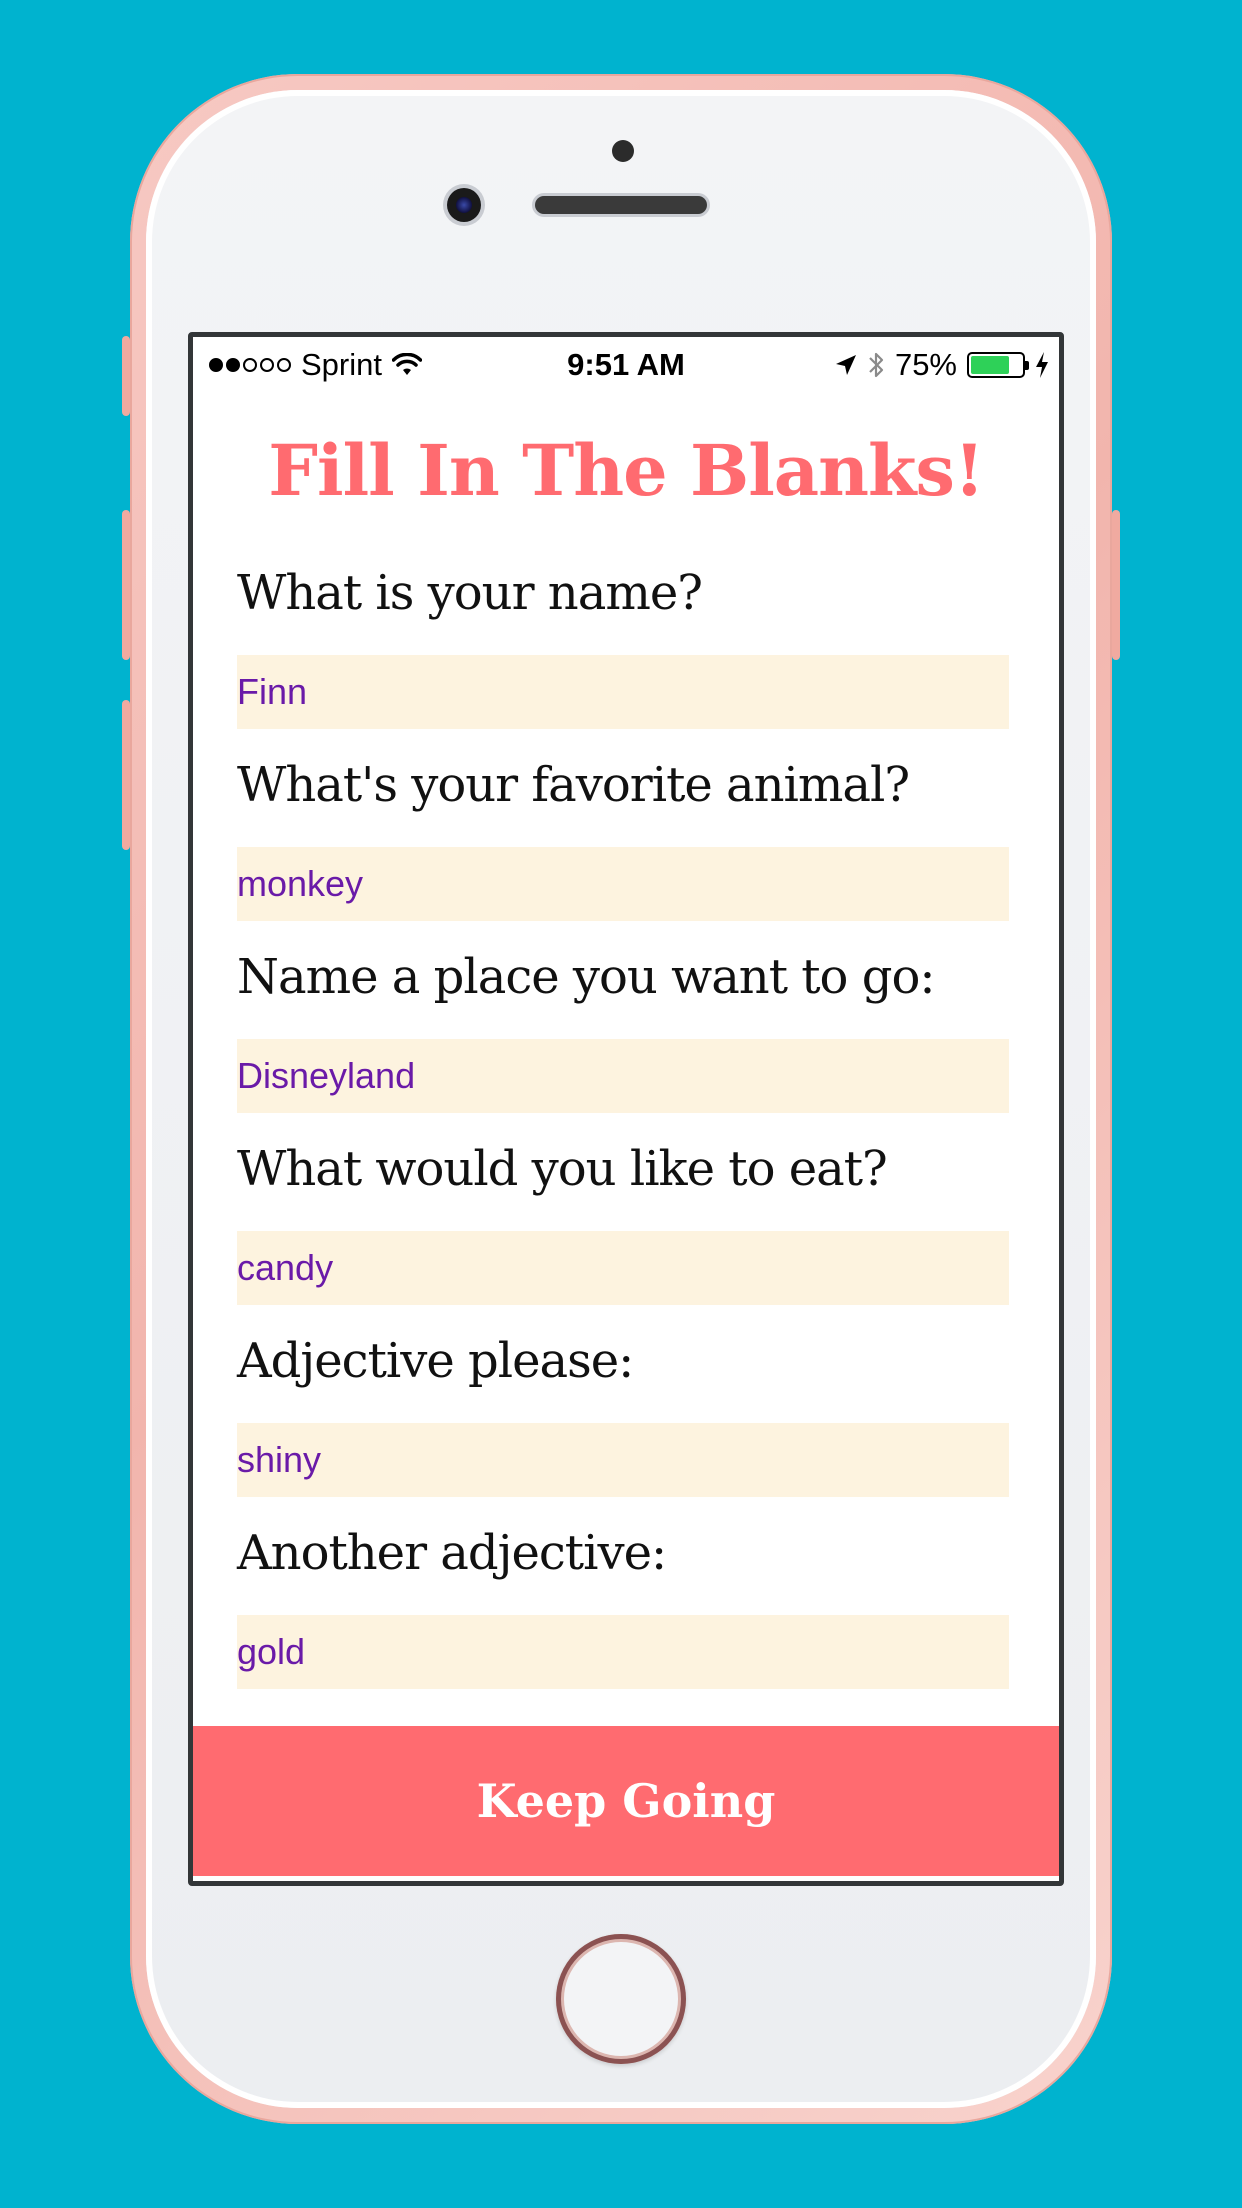  Describe the element at coordinates (126, 376) in the screenshot. I see `silent-switch` at that location.